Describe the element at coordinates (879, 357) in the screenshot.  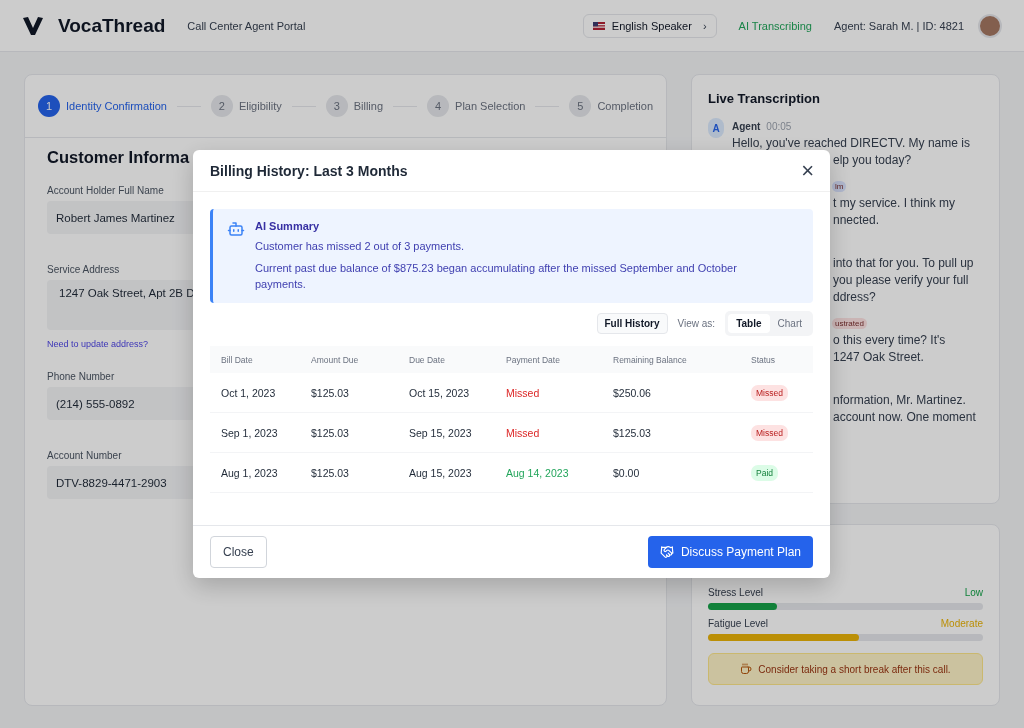
I see `transcript-line: 1247 Oak Street.` at that location.